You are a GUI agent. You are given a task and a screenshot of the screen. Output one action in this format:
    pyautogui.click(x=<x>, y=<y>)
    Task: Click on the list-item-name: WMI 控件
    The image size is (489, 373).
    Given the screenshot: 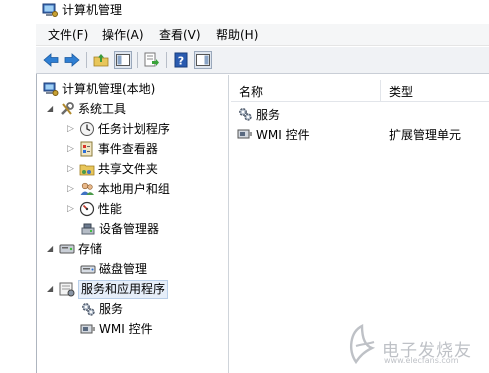 What is the action you would take?
    pyautogui.click(x=283, y=134)
    